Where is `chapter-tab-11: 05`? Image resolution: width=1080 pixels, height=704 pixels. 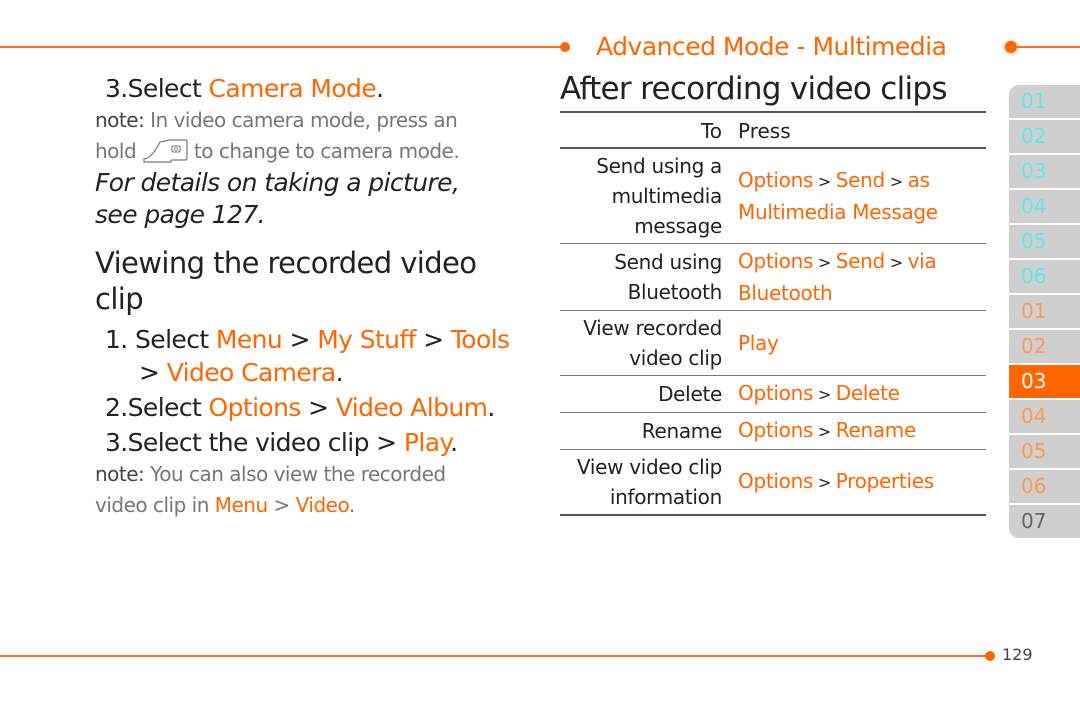 chapter-tab-11: 05 is located at coordinates (1044, 451).